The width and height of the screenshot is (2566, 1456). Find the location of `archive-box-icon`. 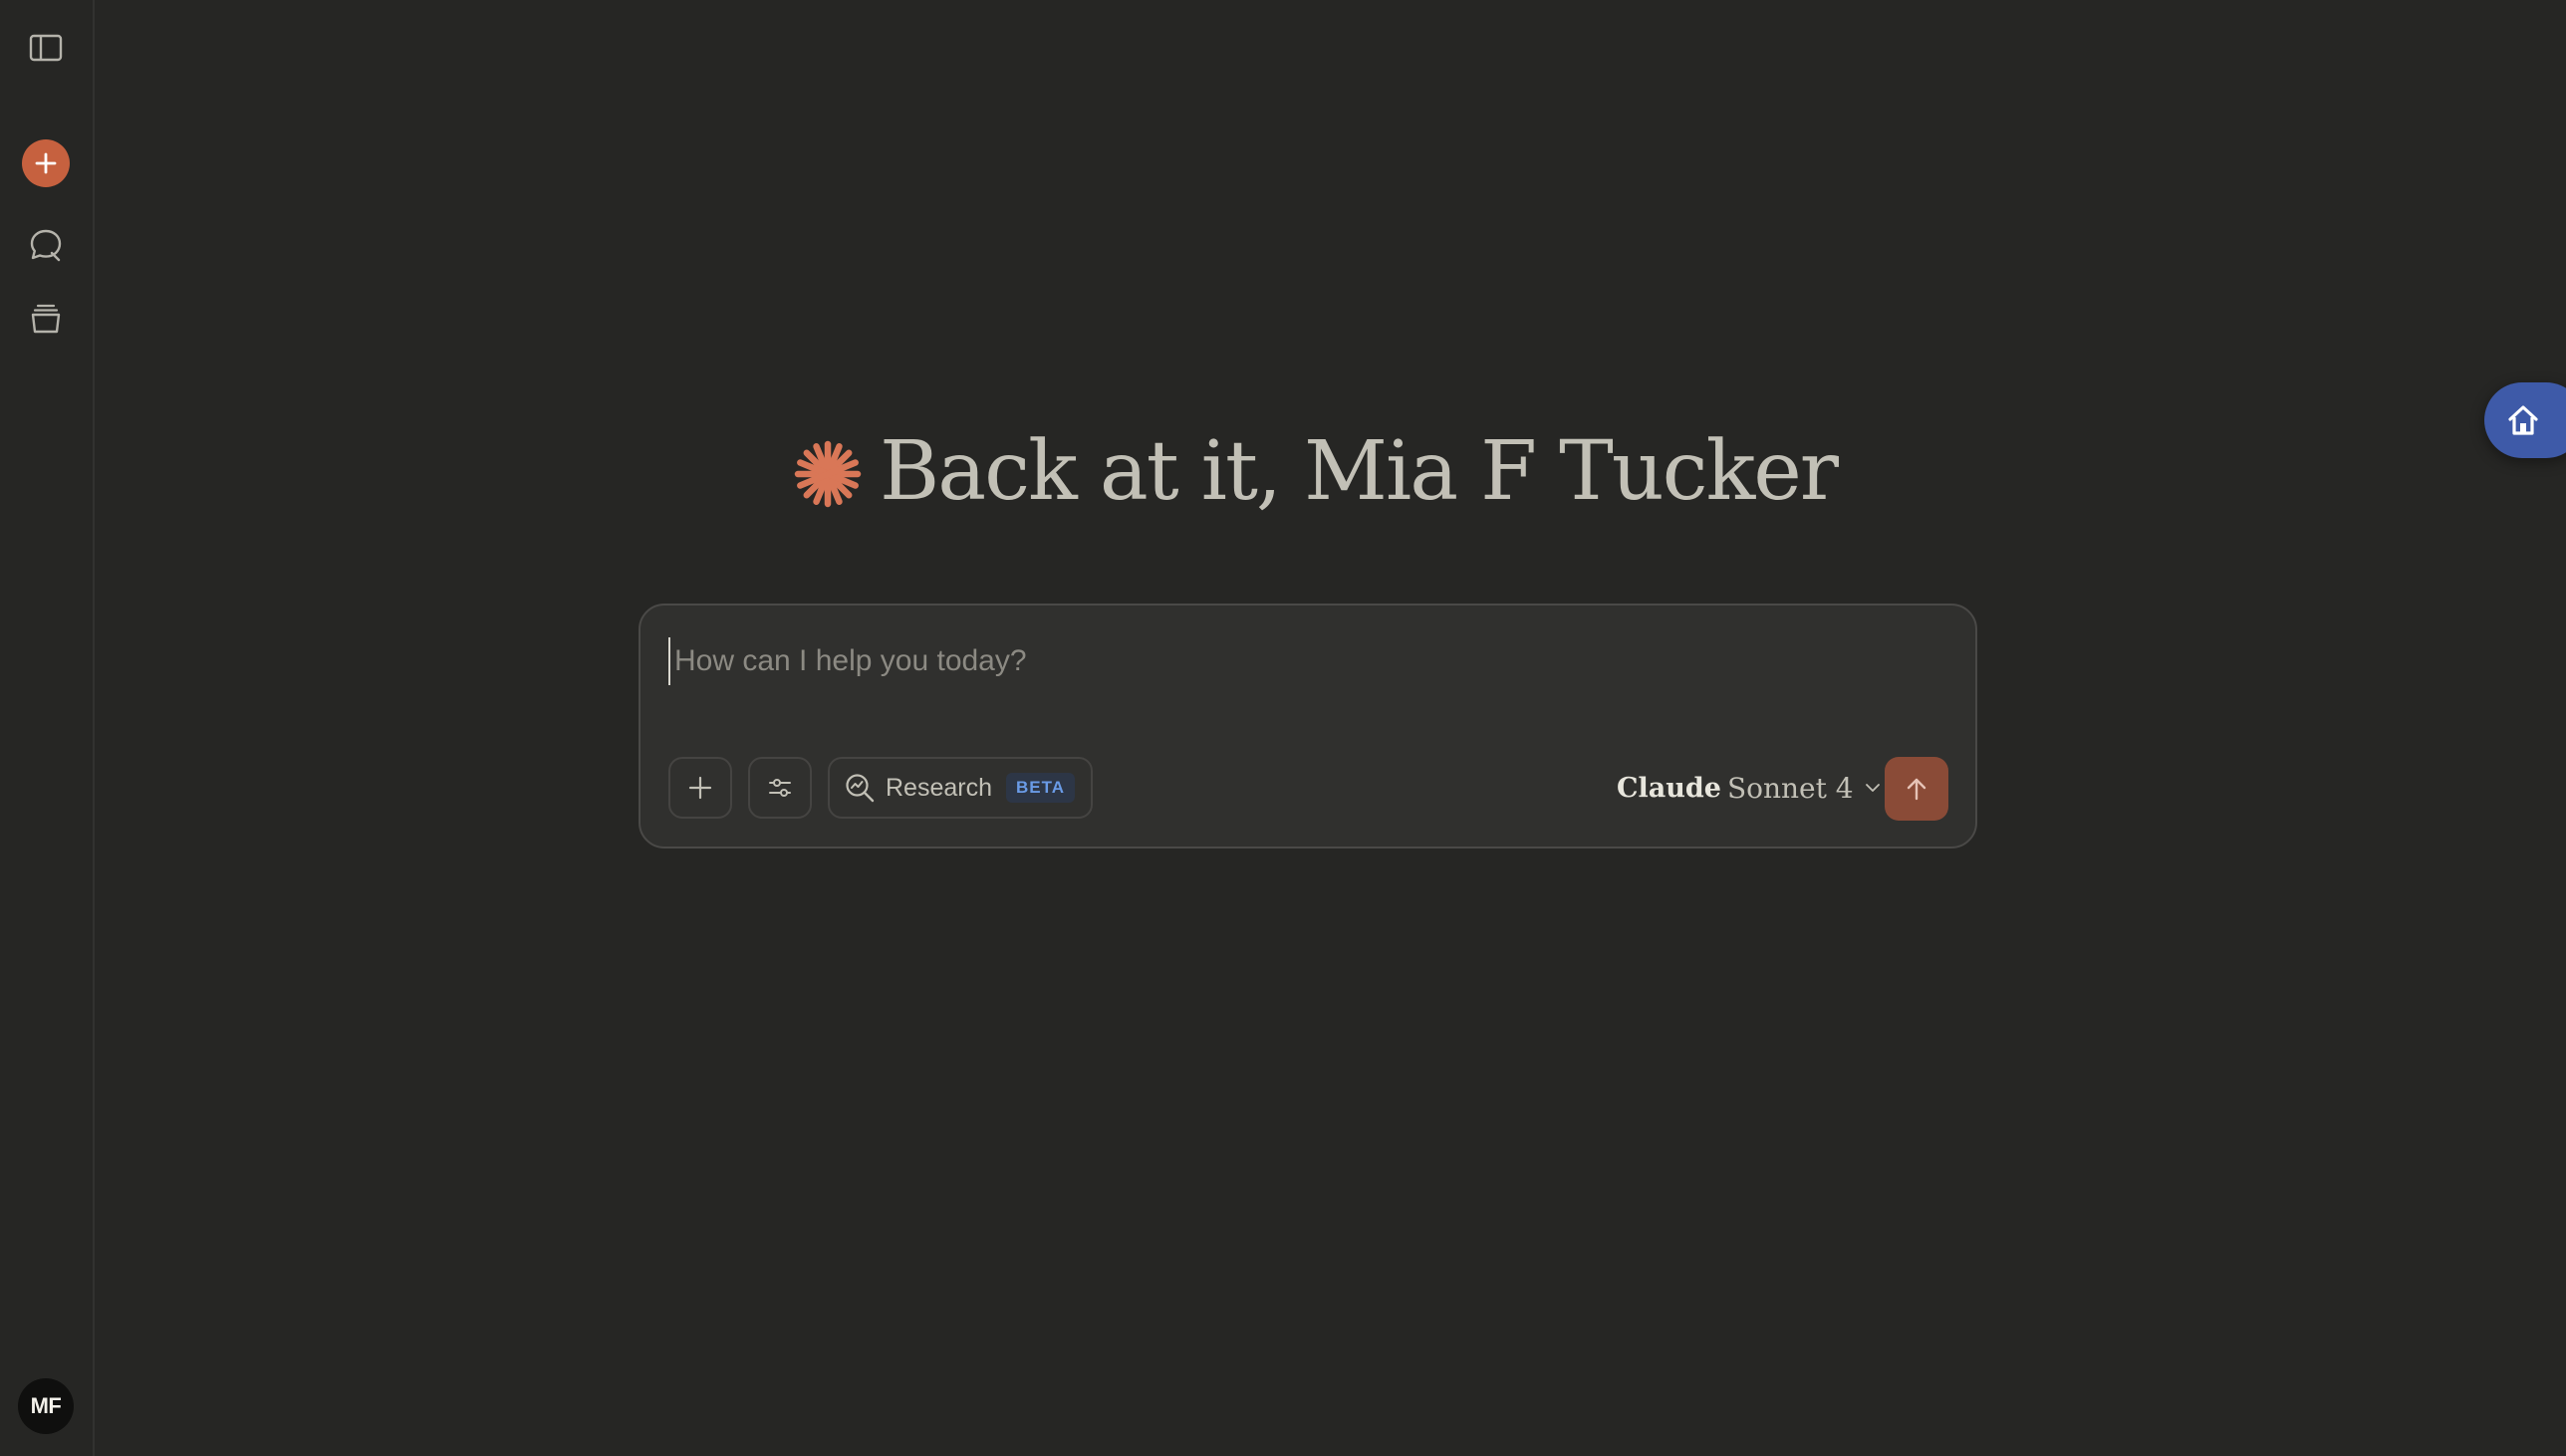

archive-box-icon is located at coordinates (46, 319).